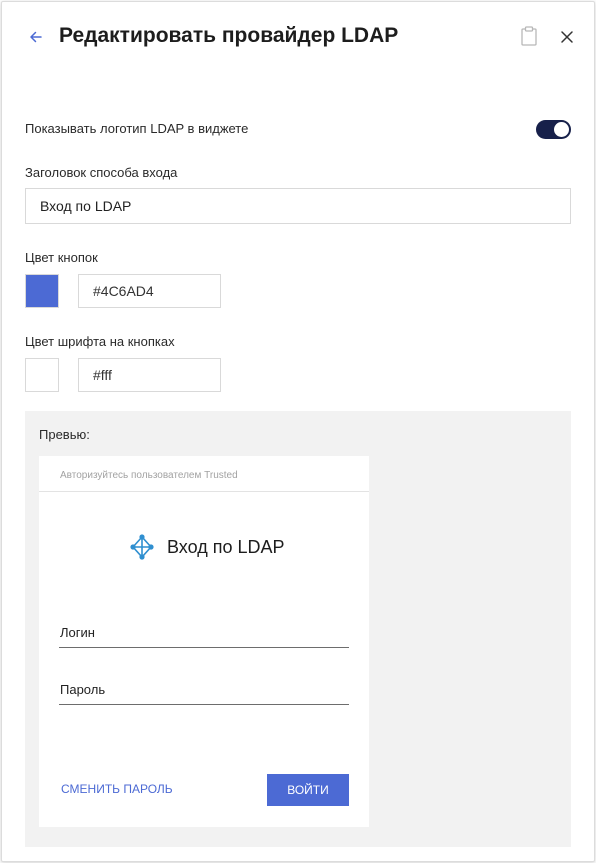 This screenshot has height=863, width=596. Describe the element at coordinates (42, 291) in the screenshot. I see `button-color-swatch` at that location.